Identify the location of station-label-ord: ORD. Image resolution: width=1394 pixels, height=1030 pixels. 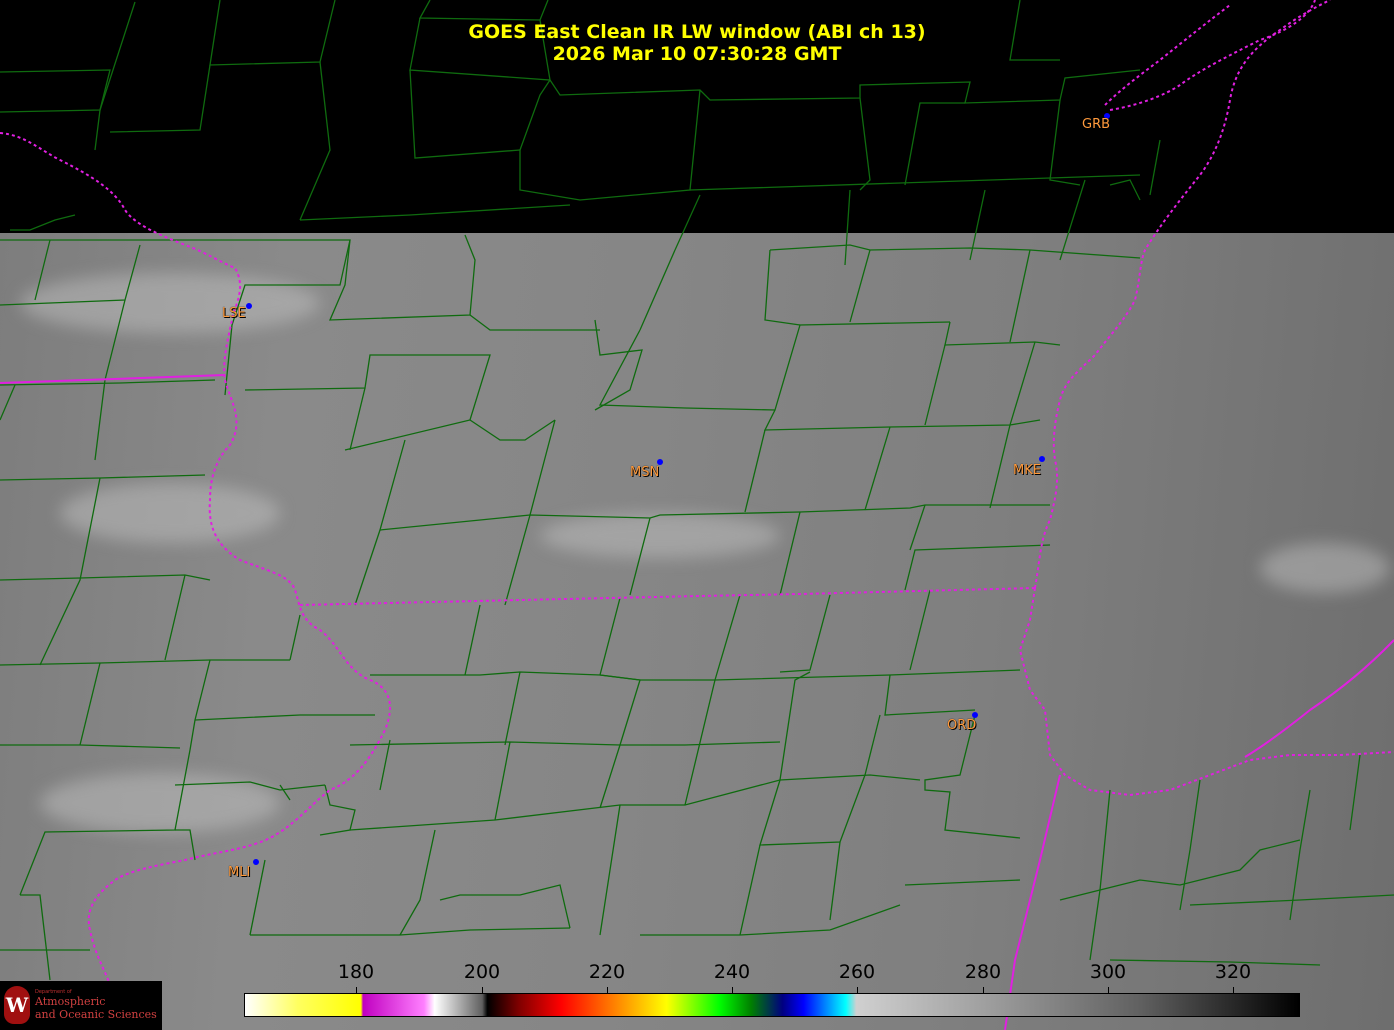
(962, 725).